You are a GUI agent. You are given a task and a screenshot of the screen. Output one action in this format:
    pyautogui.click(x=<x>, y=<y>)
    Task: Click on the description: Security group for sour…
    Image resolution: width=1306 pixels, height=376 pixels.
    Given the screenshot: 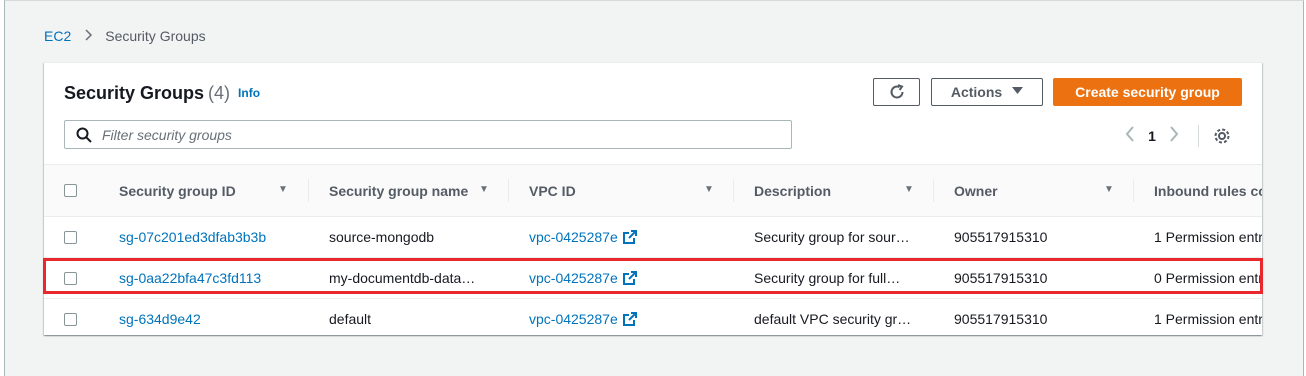 What is the action you would take?
    pyautogui.click(x=832, y=237)
    